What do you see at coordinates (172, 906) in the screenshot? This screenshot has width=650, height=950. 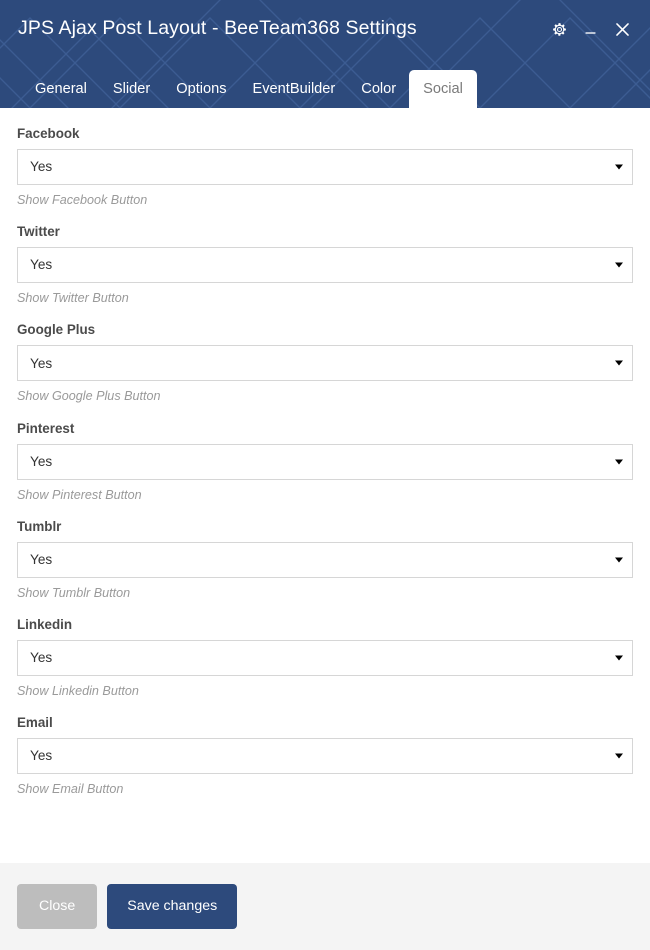 I see `save-changes-button: Save changes` at bounding box center [172, 906].